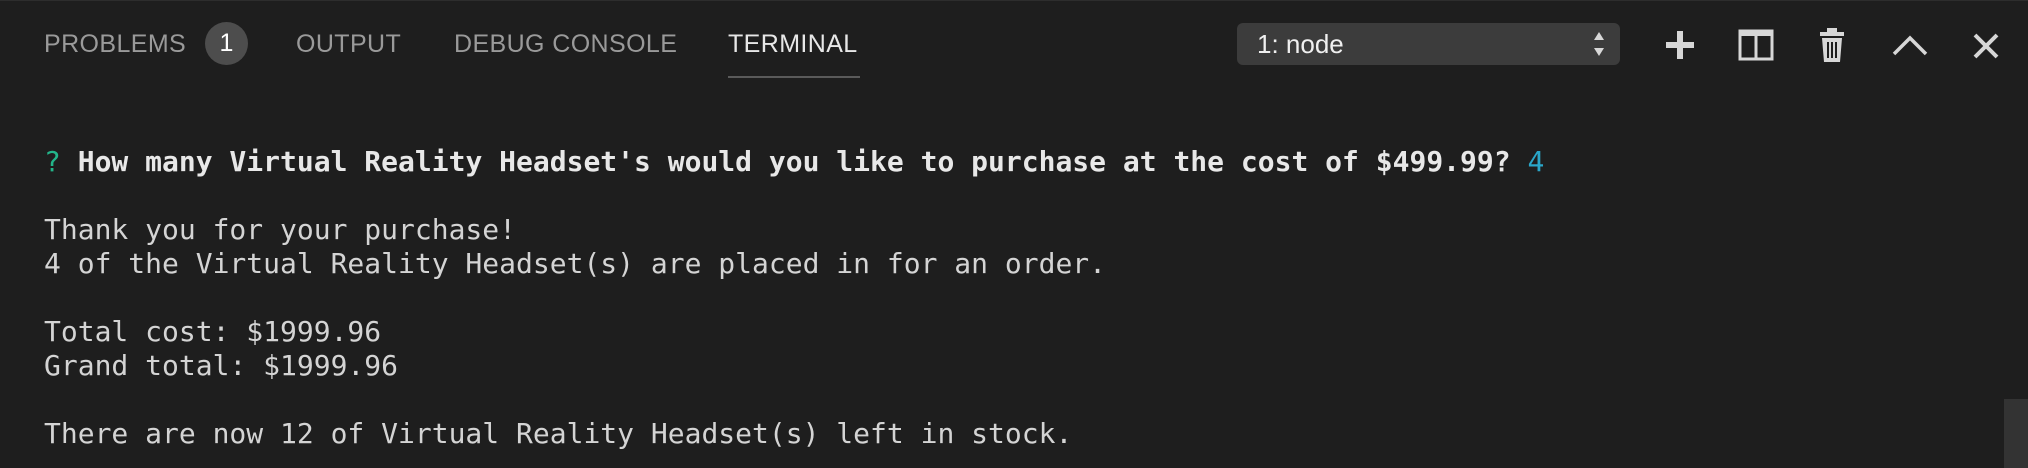  I want to click on prompt-mark: ?, so click(52, 161).